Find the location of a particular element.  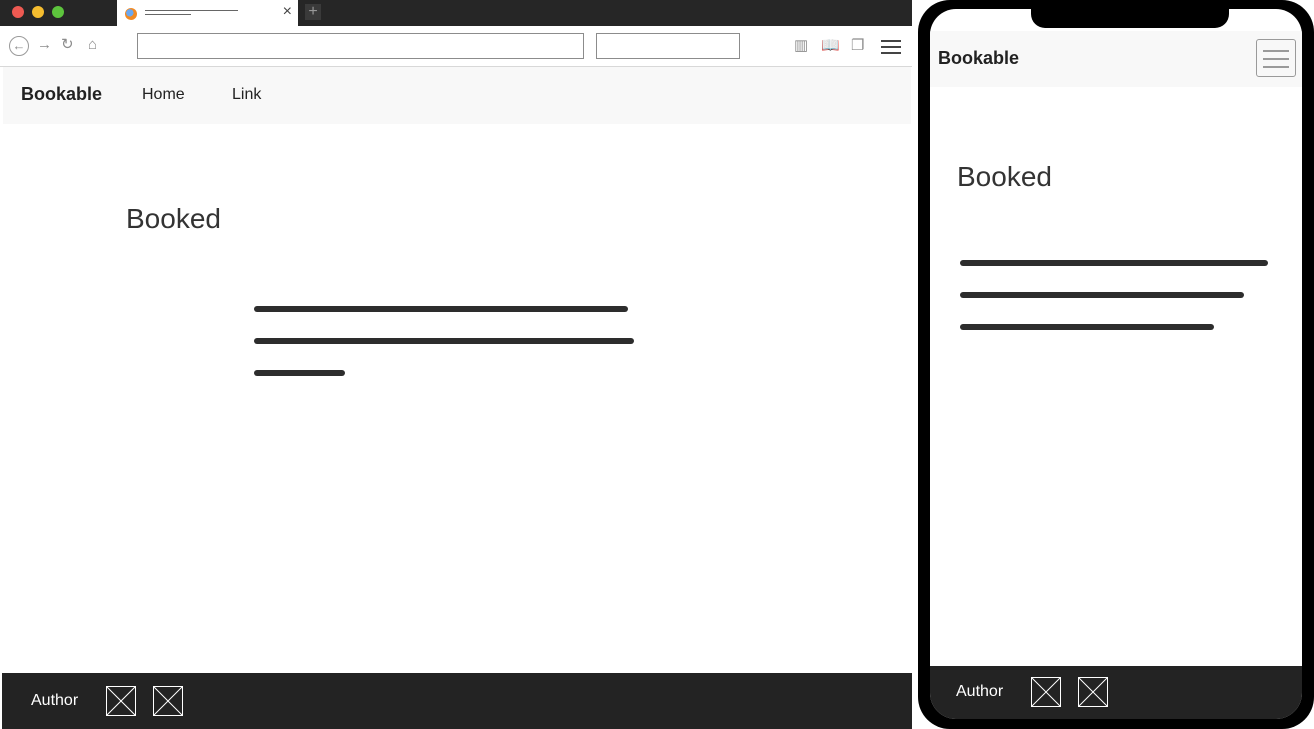

maximize-window-button is located at coordinates (58, 12).